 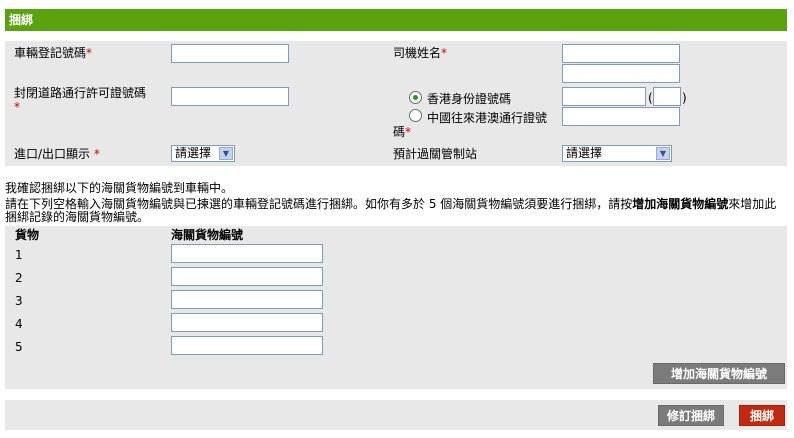 What do you see at coordinates (207, 235) in the screenshot?
I see `goods-number-header: 海關貨物編號` at bounding box center [207, 235].